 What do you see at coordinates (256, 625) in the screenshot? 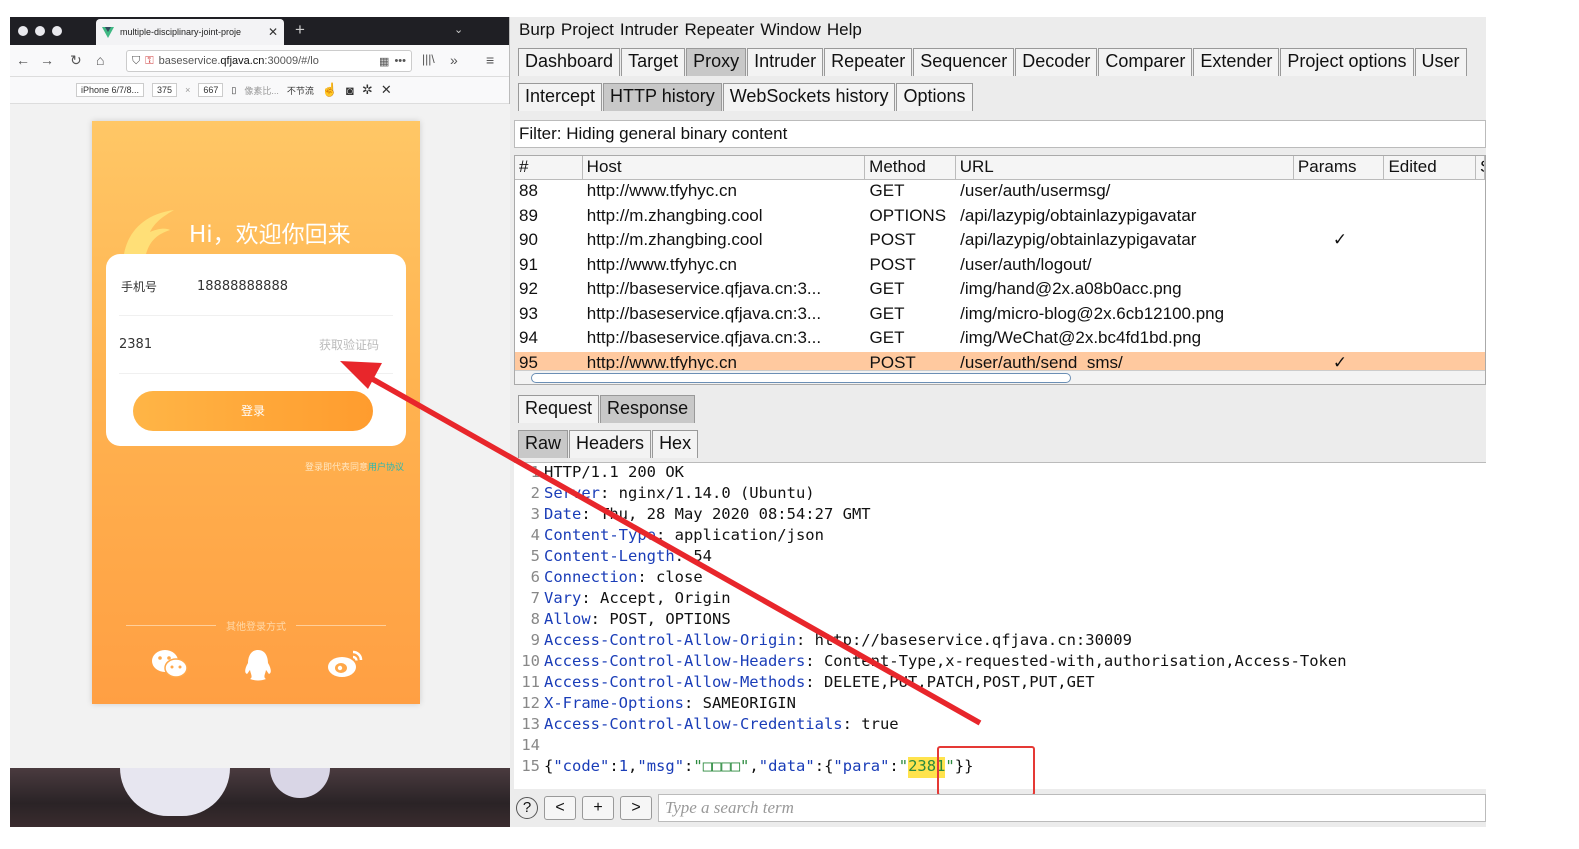
I see `other-login-divider: 其他登录方式` at bounding box center [256, 625].